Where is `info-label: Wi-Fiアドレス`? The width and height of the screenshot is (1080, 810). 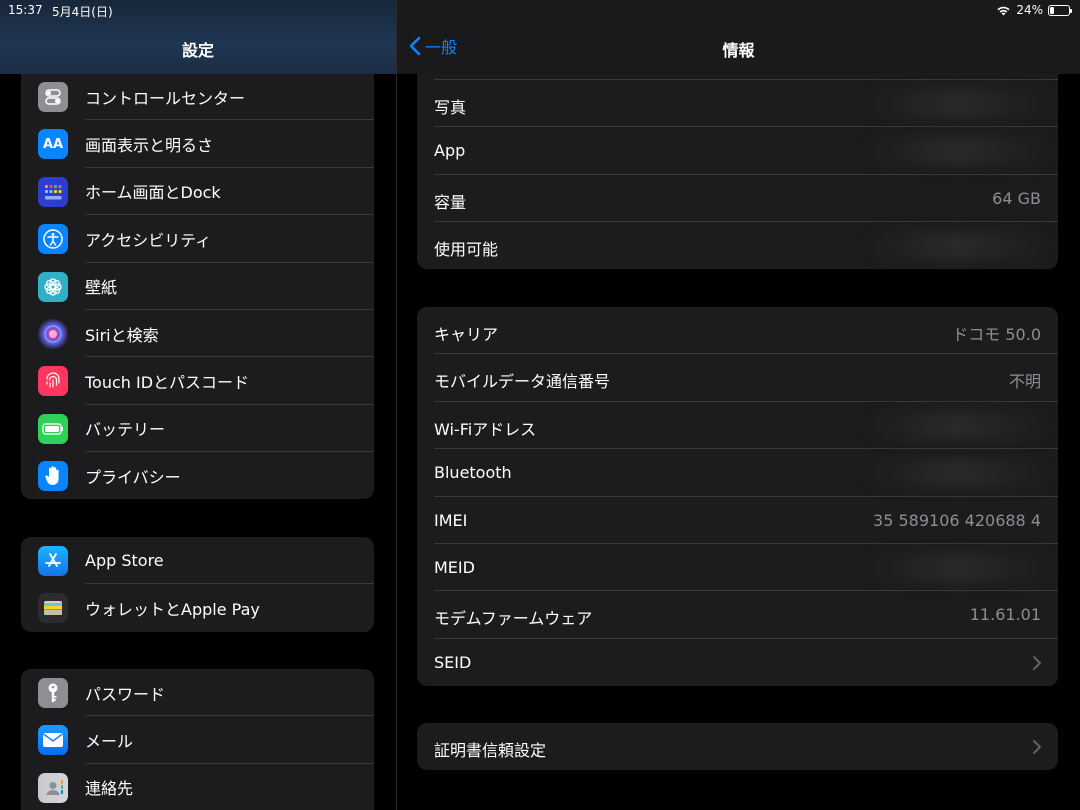
info-label: Wi-Fiアドレス is located at coordinates (485, 429).